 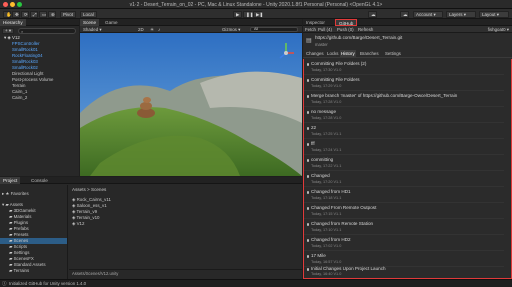 I want to click on hierarchy-item: SmallRock02, so click(x=25, y=67).